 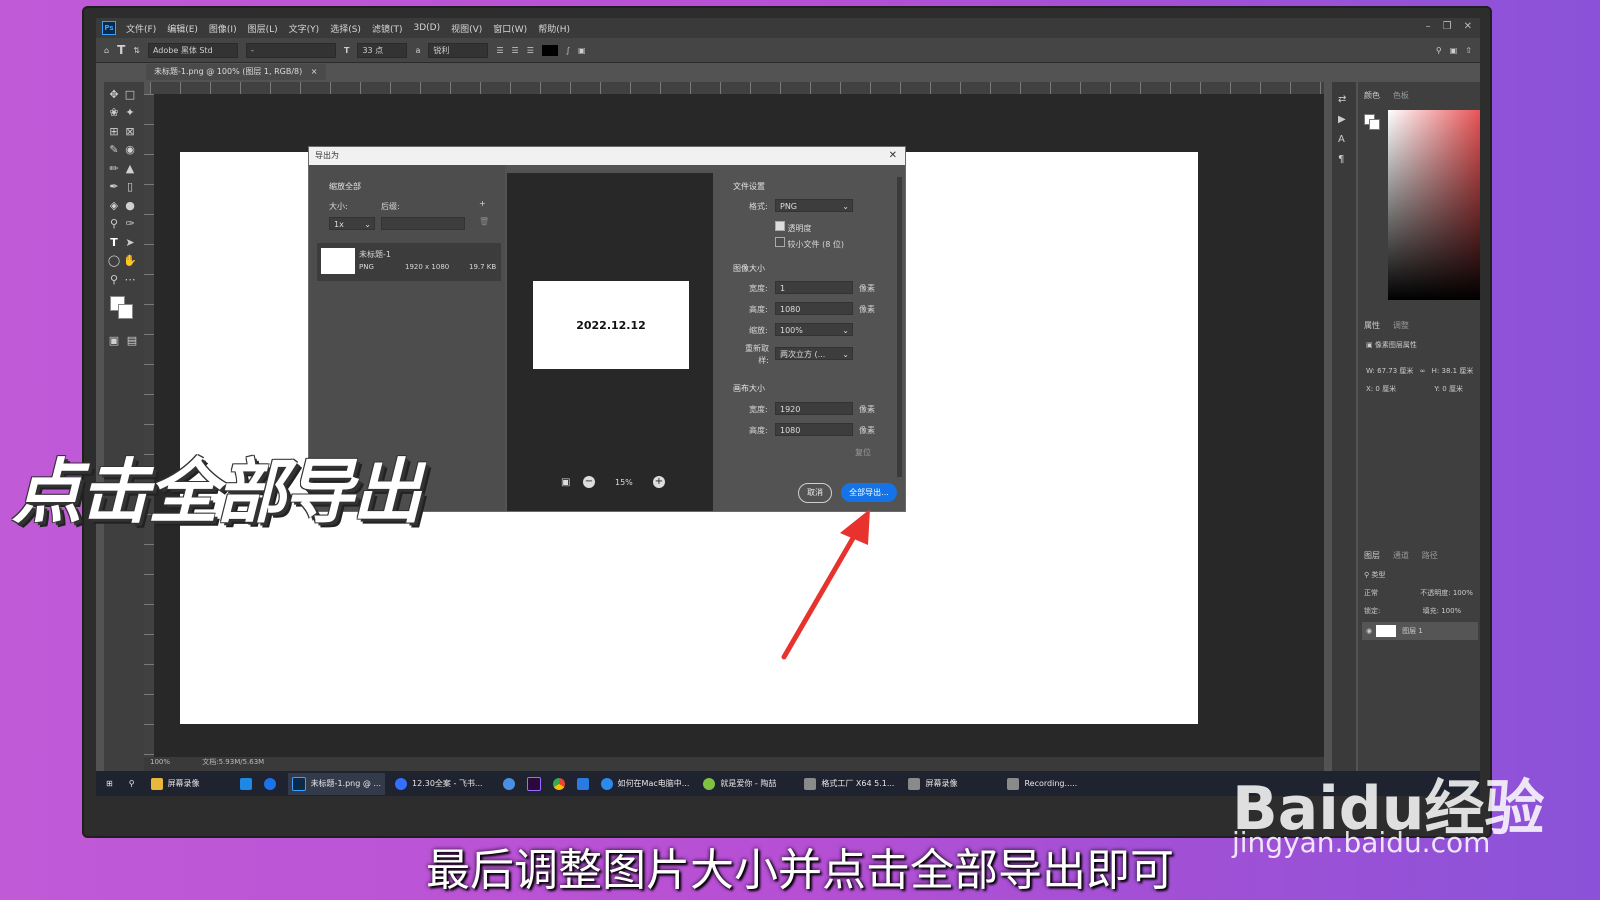 I want to click on close-icon: ✕, so click(x=1468, y=26).